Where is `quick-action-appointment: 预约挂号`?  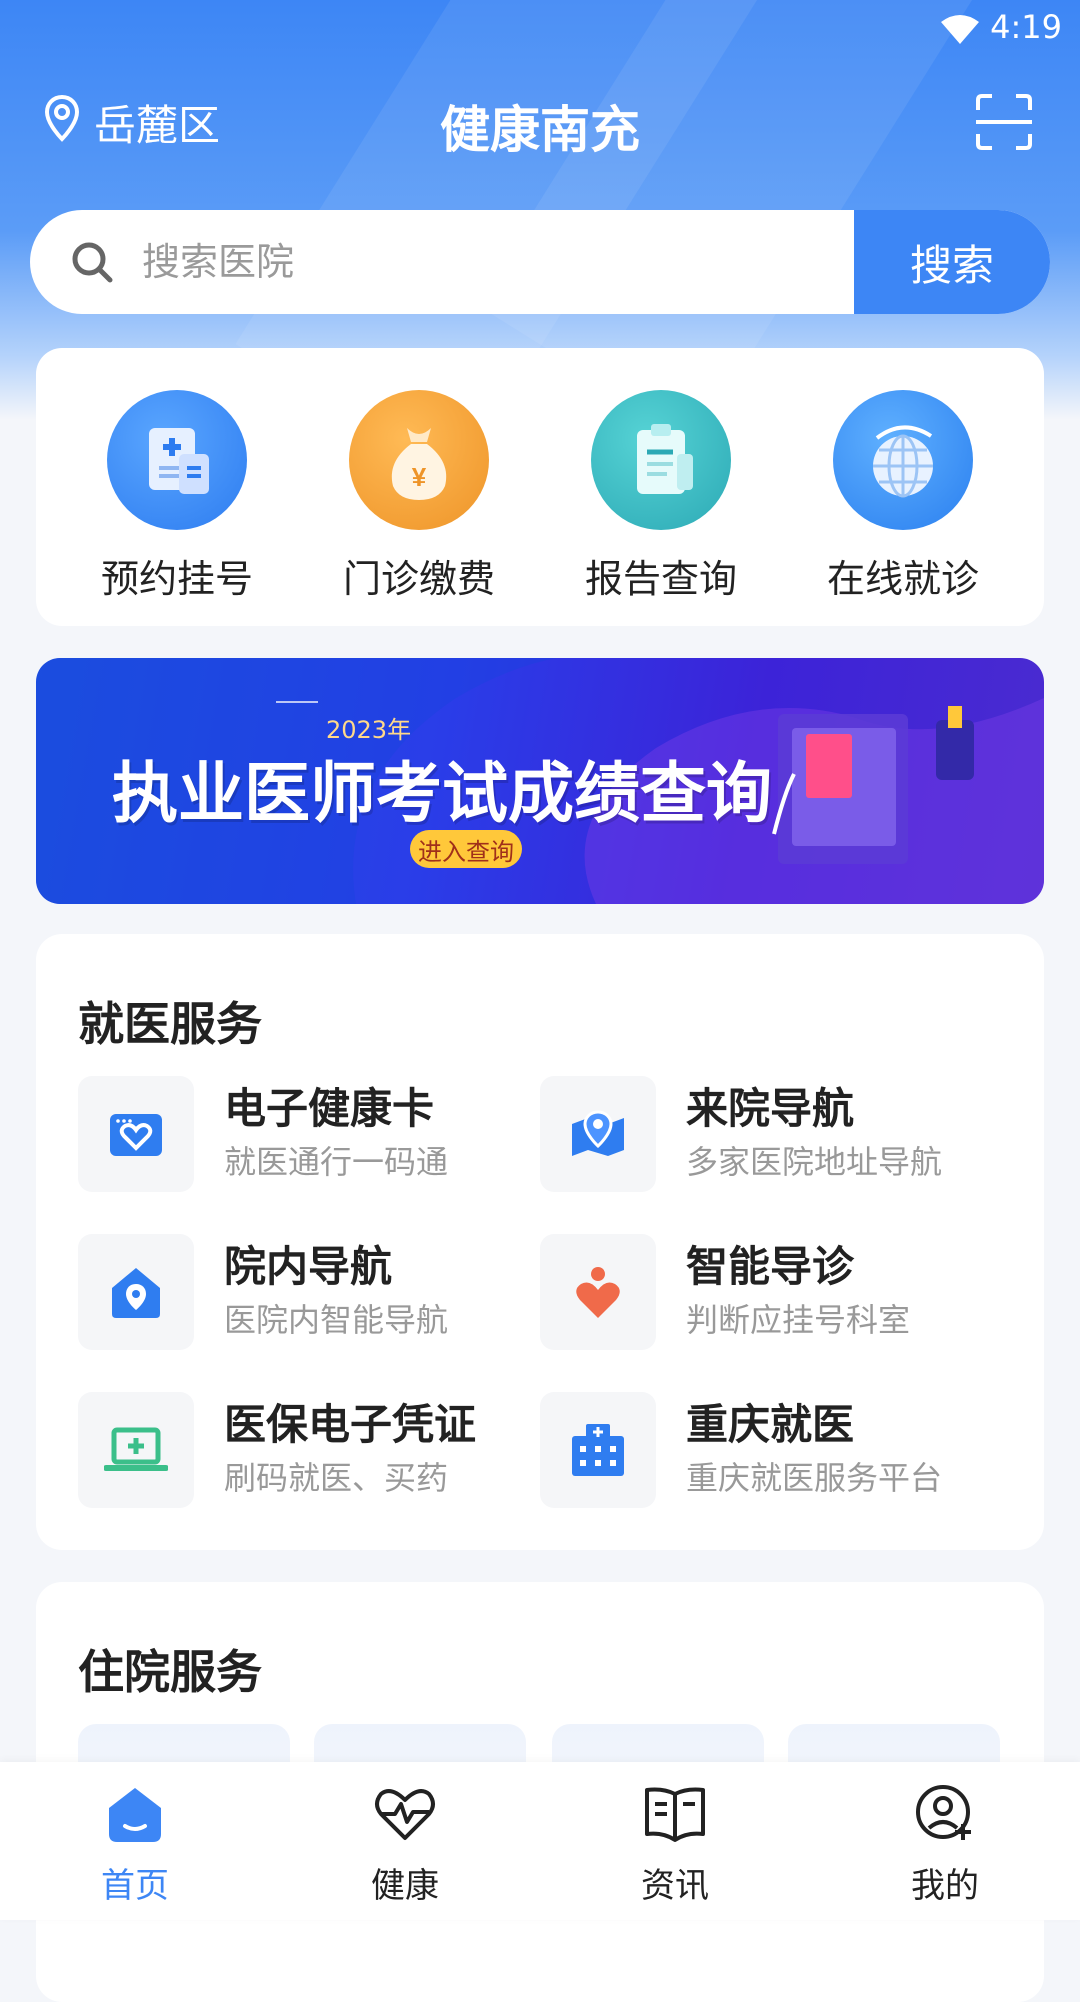 quick-action-appointment: 预约挂号 is located at coordinates (177, 496).